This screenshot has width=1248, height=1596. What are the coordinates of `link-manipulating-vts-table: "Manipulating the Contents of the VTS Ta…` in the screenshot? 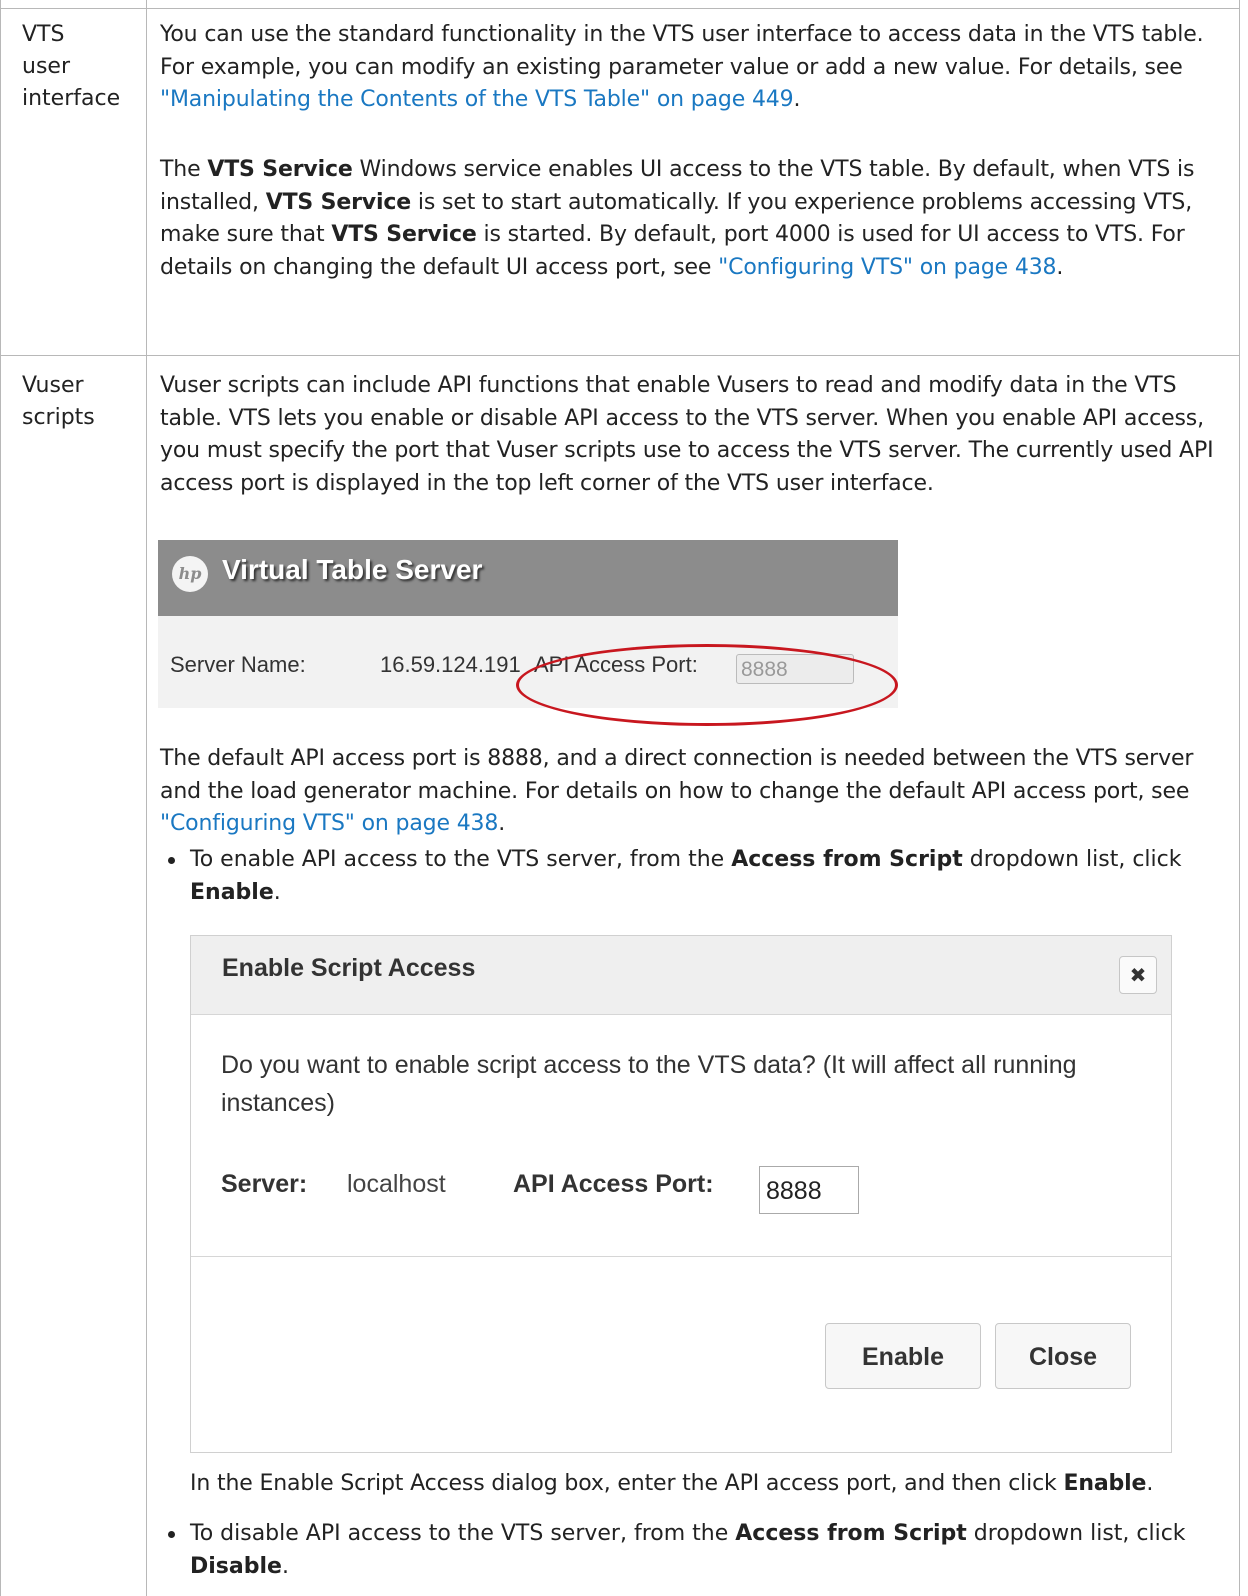 It's located at (477, 99).